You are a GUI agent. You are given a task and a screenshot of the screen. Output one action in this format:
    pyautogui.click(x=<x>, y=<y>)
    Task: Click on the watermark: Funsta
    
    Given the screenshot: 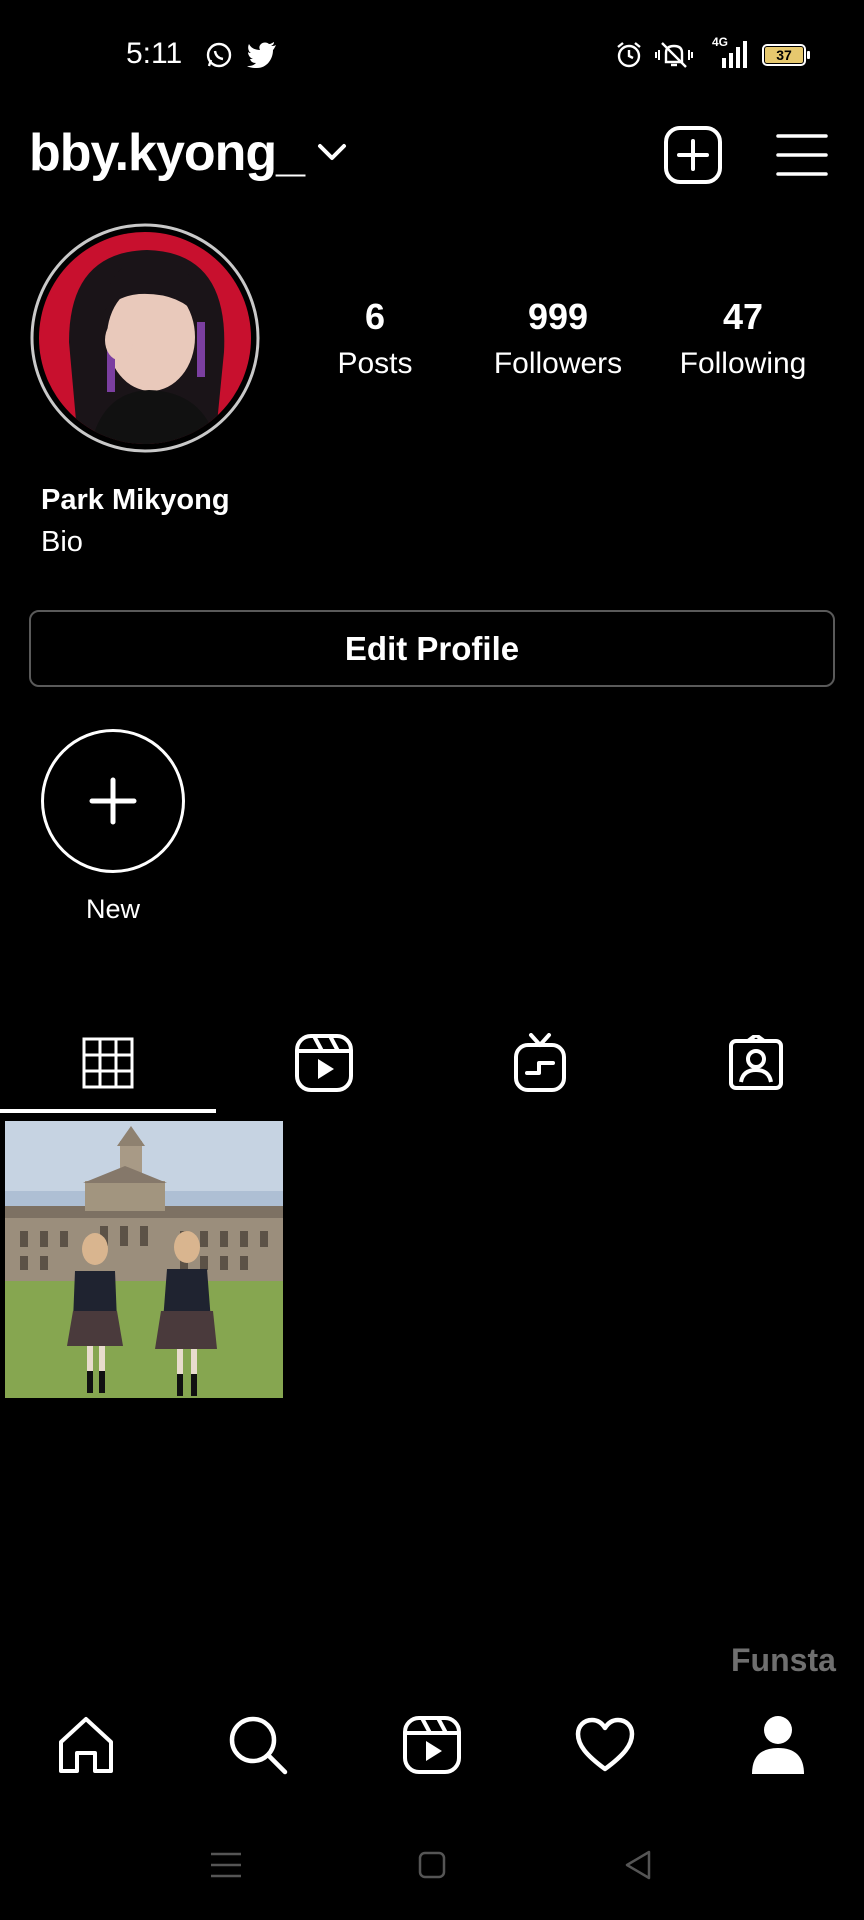 What is the action you would take?
    pyautogui.click(x=783, y=1660)
    